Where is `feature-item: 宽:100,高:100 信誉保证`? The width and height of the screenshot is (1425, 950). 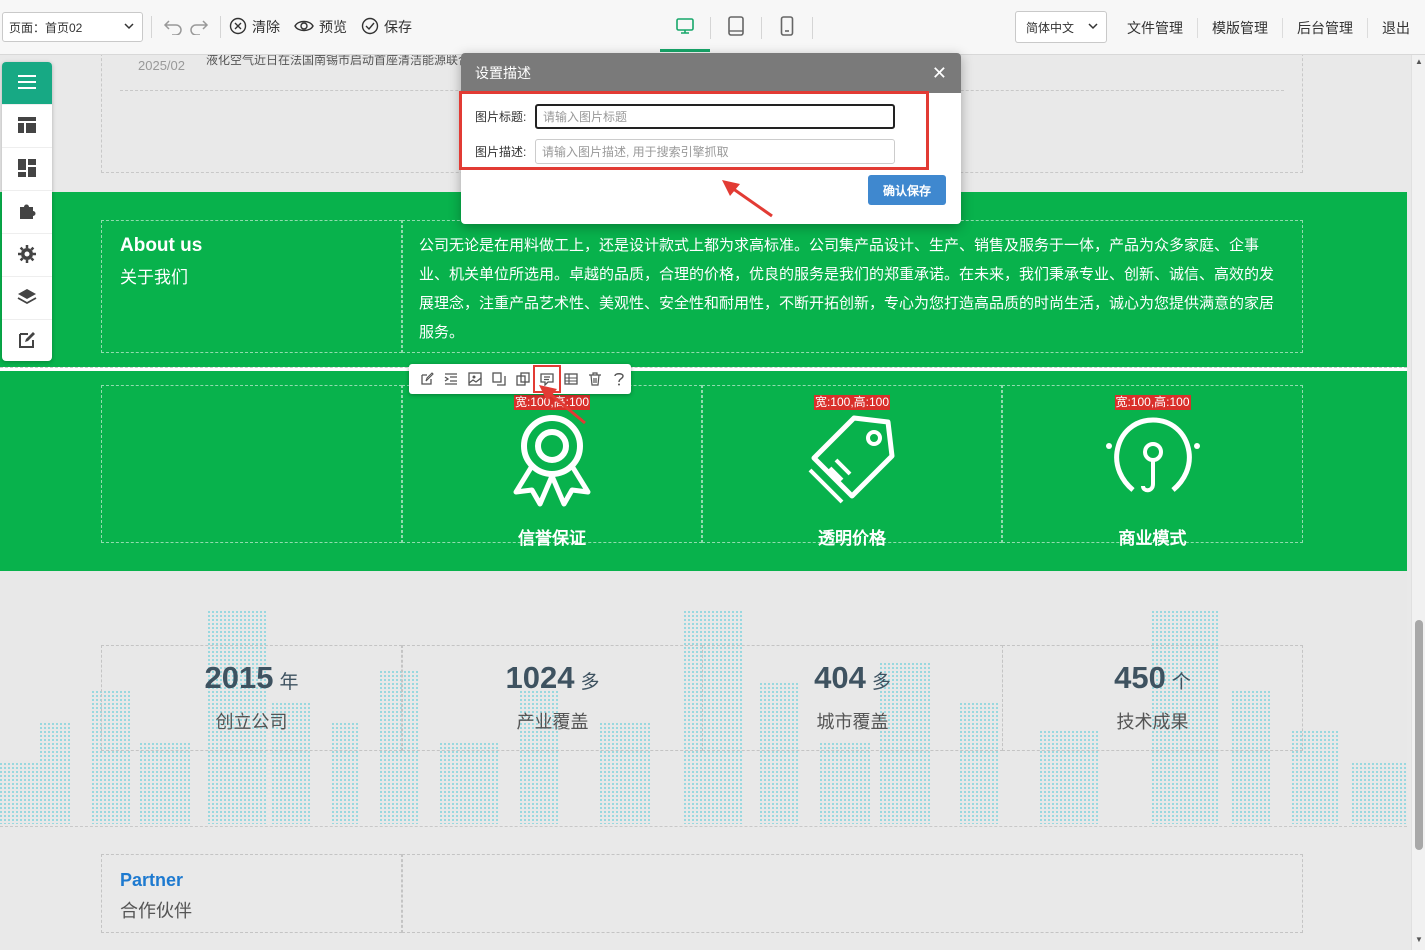 feature-item: 宽:100,高:100 信誉保证 is located at coordinates (552, 466).